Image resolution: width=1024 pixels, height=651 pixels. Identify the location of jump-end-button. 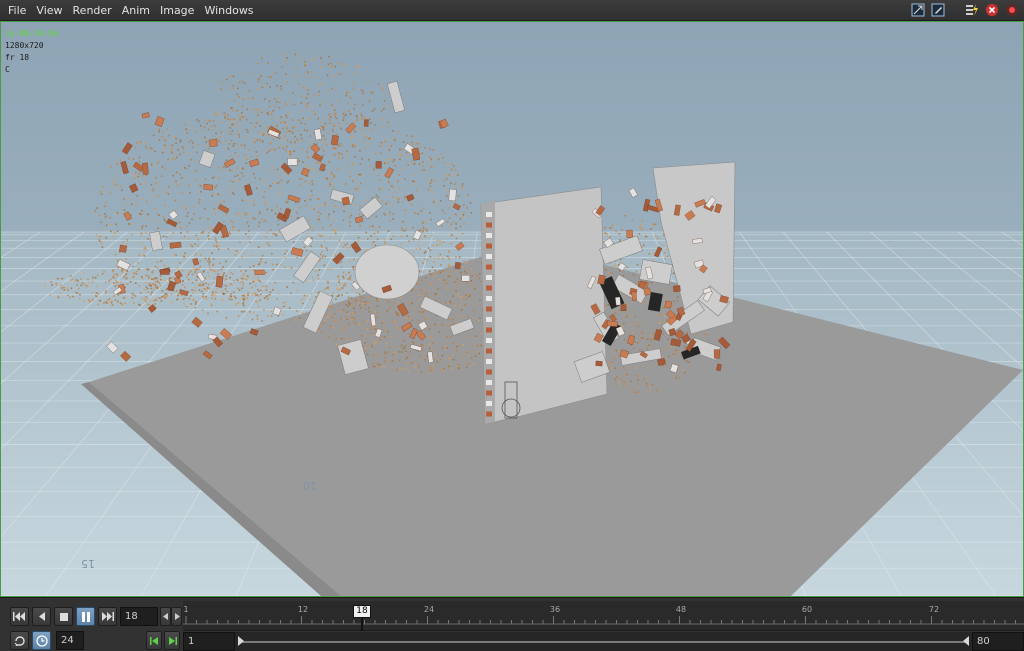
(107, 616).